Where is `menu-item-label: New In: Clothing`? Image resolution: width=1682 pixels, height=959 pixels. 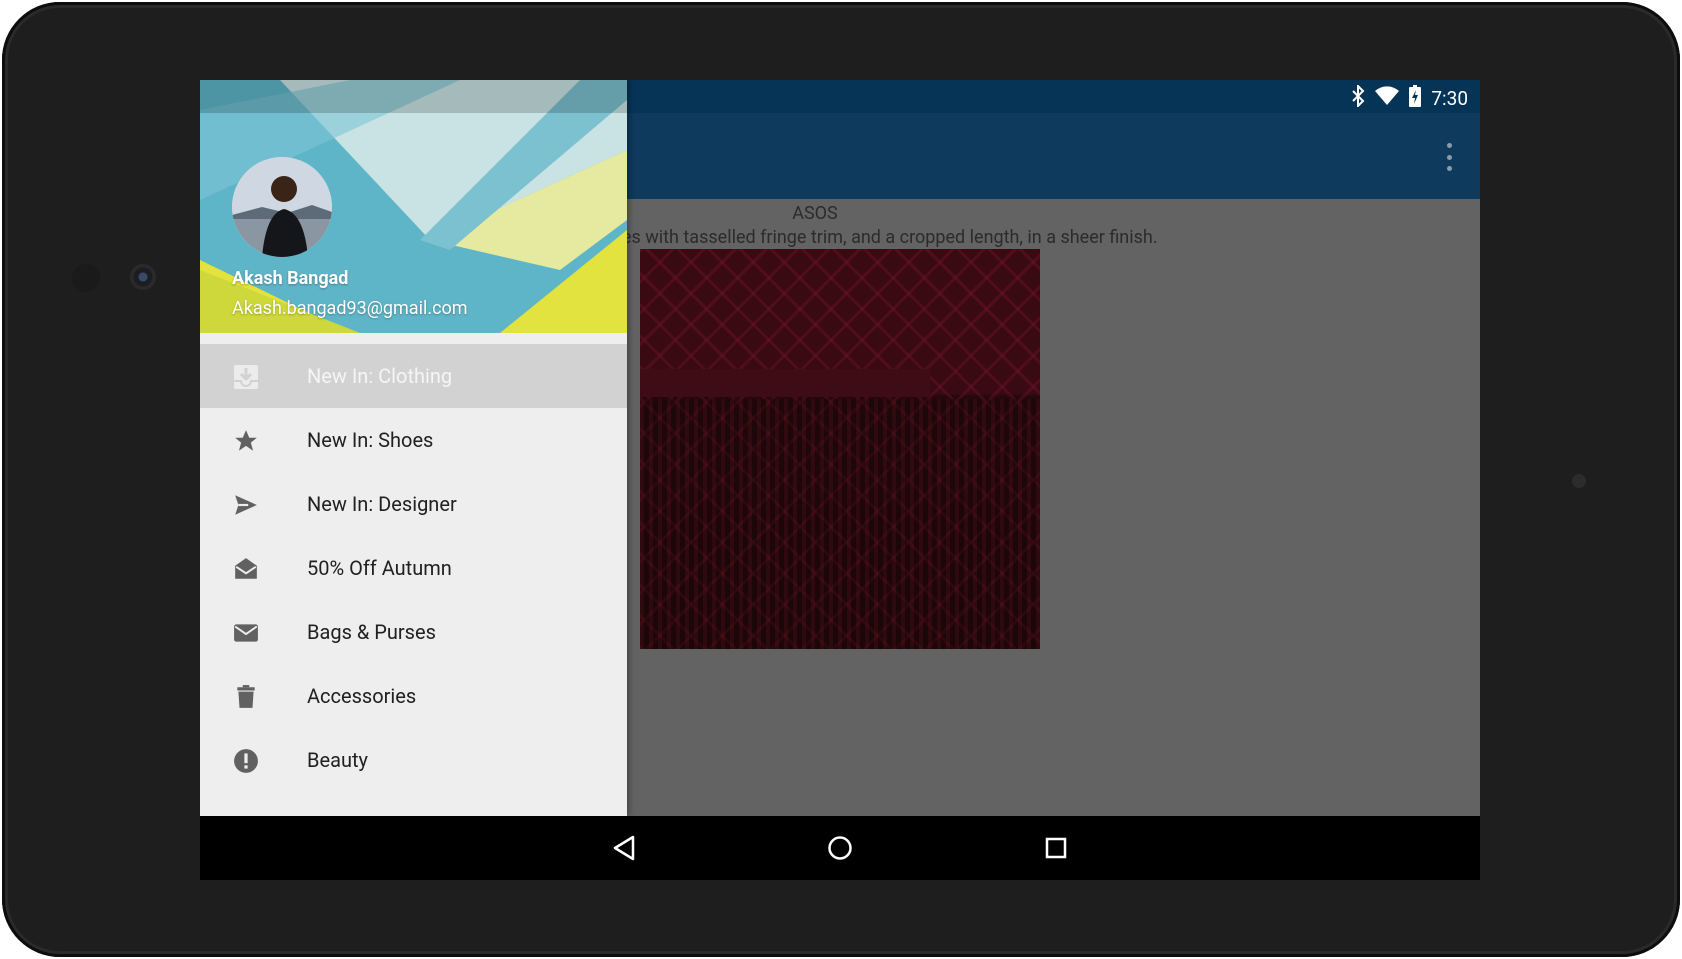 menu-item-label: New In: Clothing is located at coordinates (380, 376).